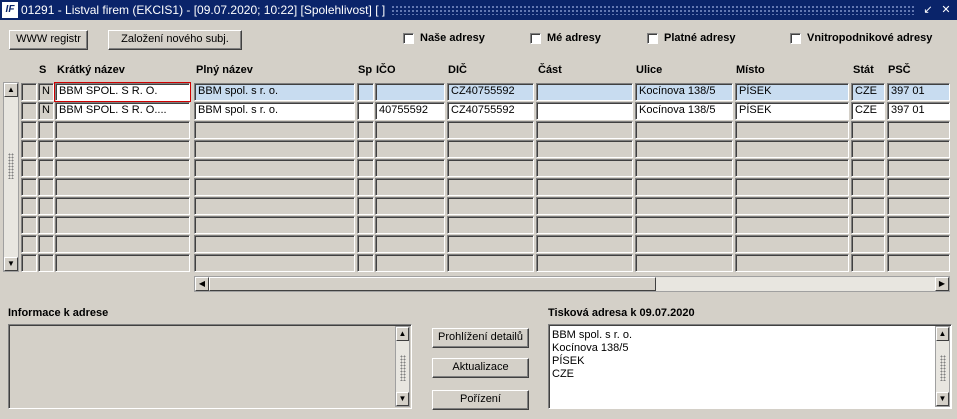  Describe the element at coordinates (202, 284) in the screenshot. I see `scroll-left-icon: ◀` at that location.